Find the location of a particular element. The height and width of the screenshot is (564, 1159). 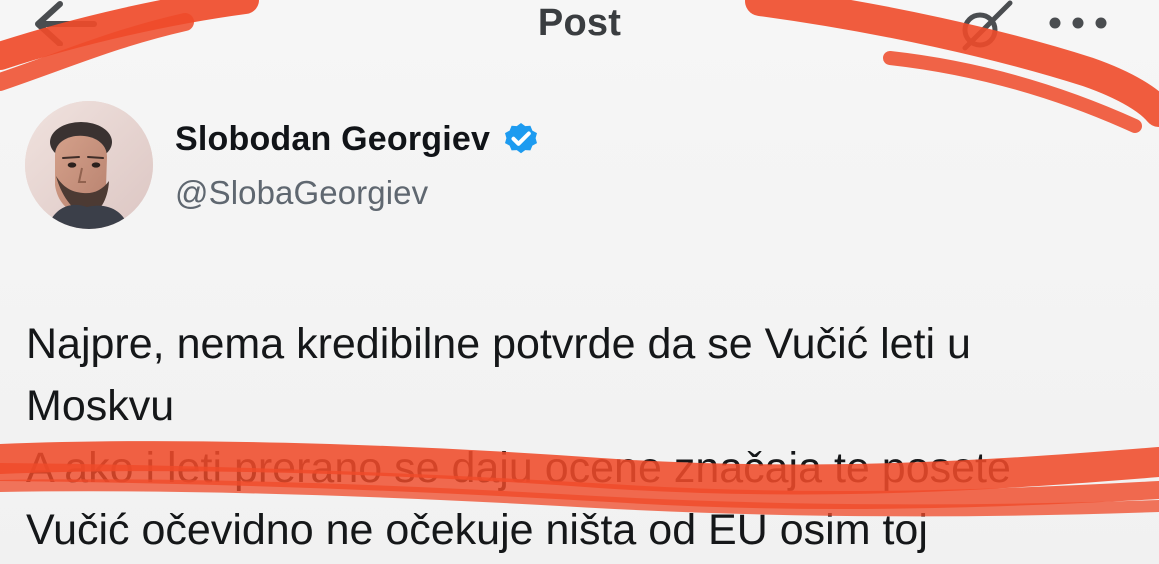

more-options-icon is located at coordinates (1078, 23).